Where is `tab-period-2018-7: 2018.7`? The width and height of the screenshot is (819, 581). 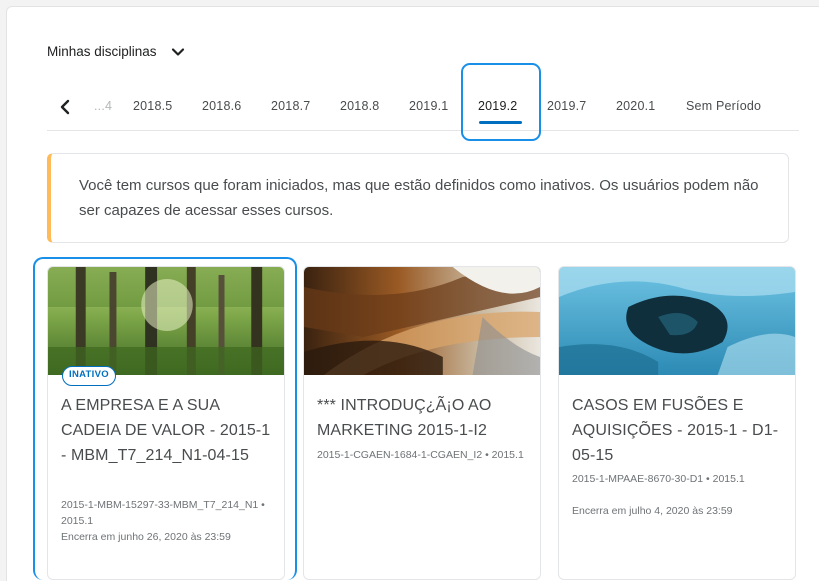
tab-period-2018-7: 2018.7 is located at coordinates (290, 106).